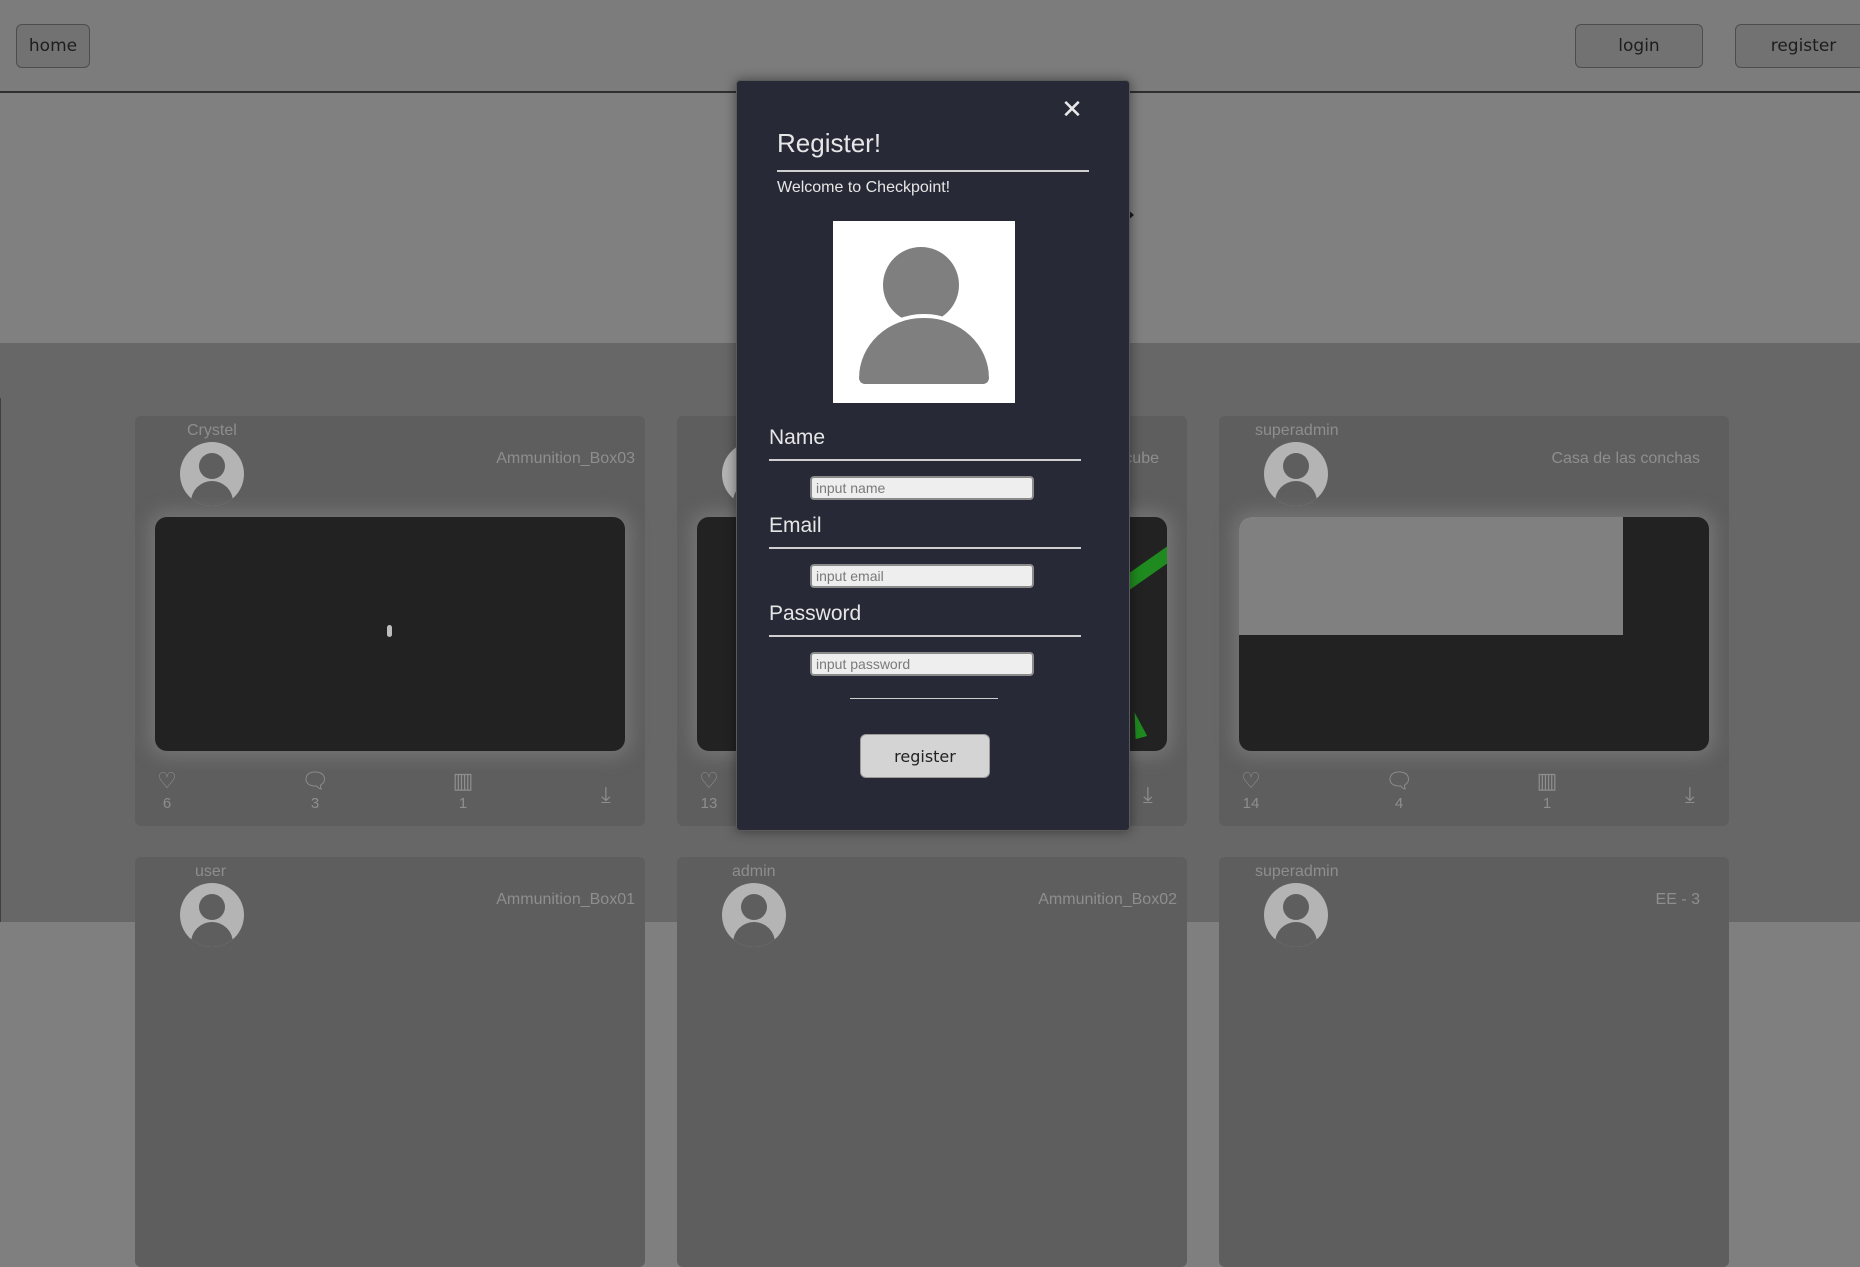 This screenshot has width=1860, height=1267. I want to click on avatar-icon, so click(921, 285).